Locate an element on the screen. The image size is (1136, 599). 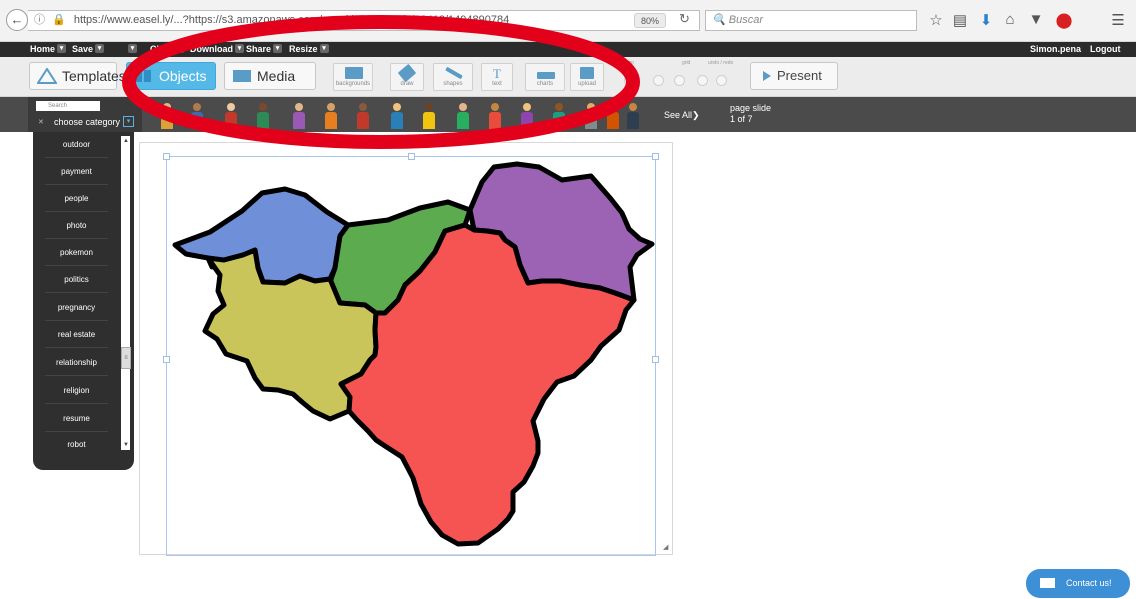
envelope-icon is located at coordinates (1047, 583).